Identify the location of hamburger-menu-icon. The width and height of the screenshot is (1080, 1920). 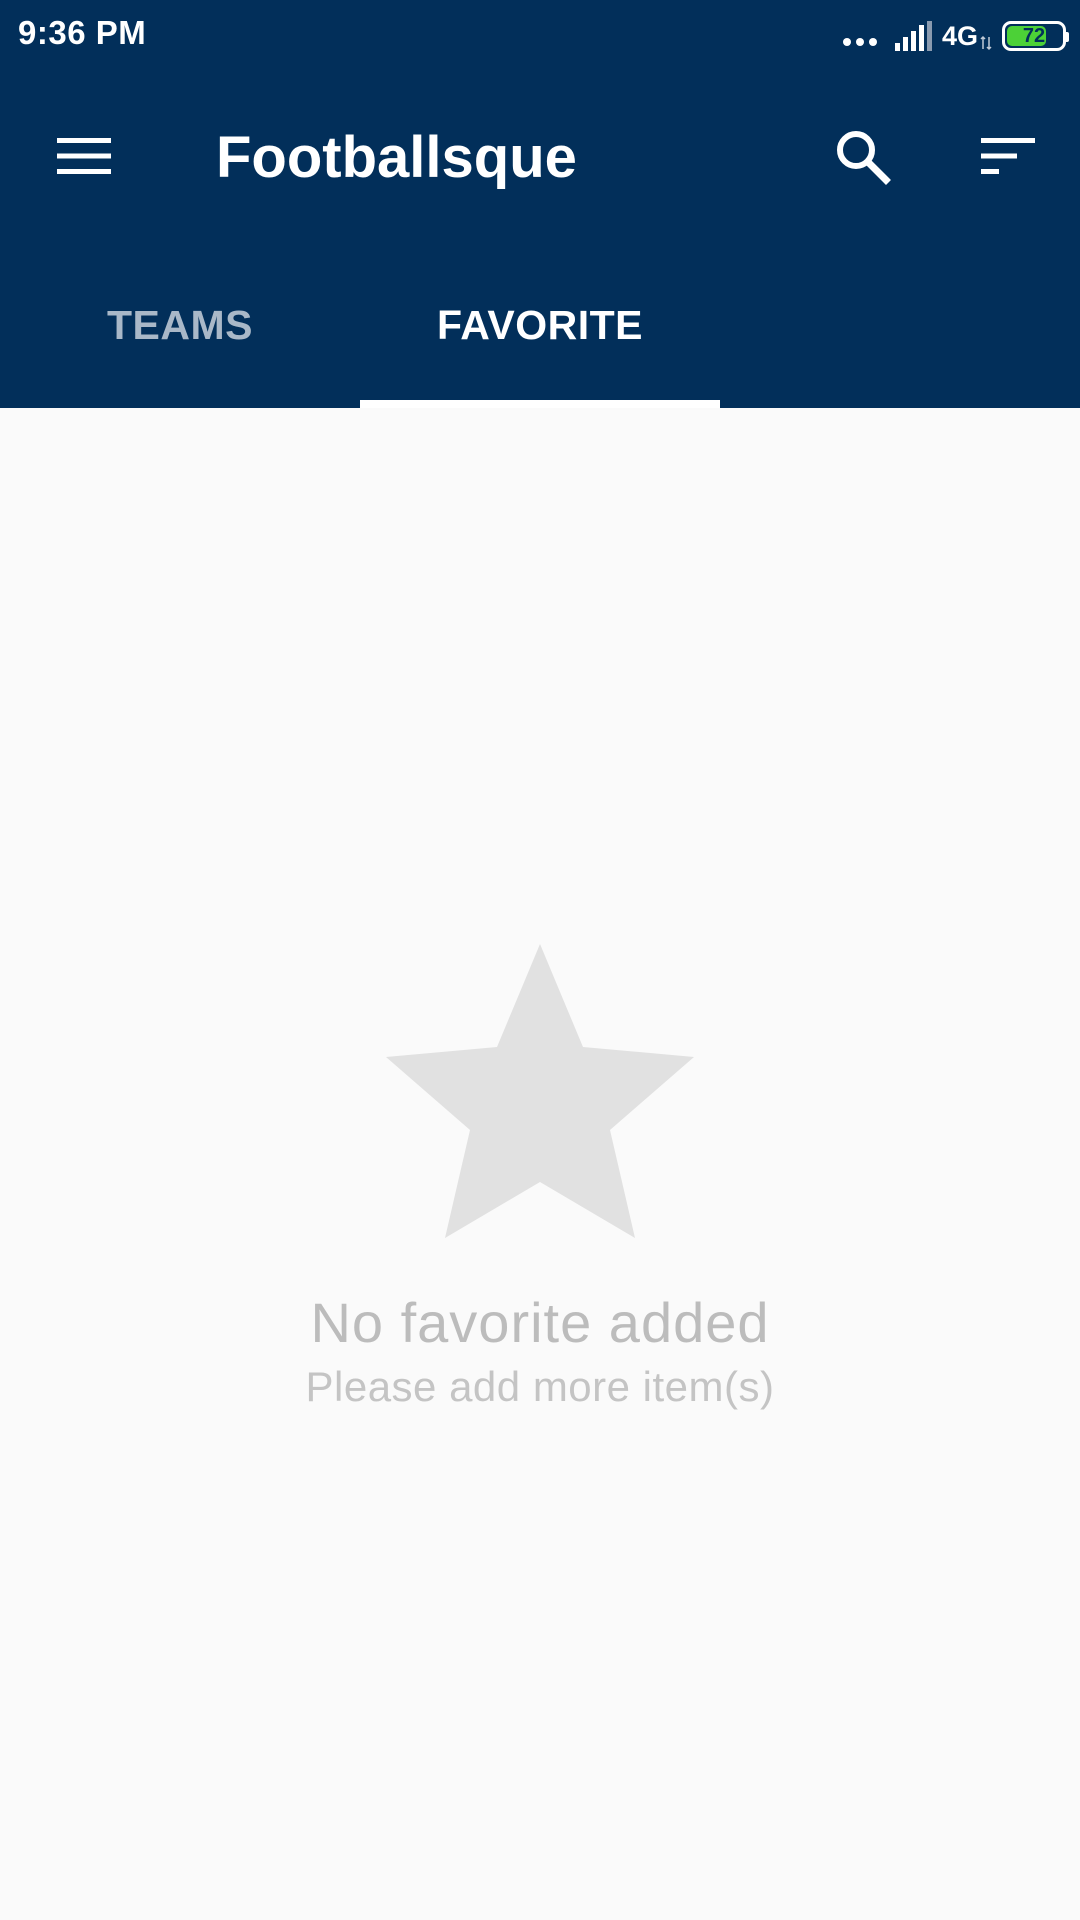
(84, 156).